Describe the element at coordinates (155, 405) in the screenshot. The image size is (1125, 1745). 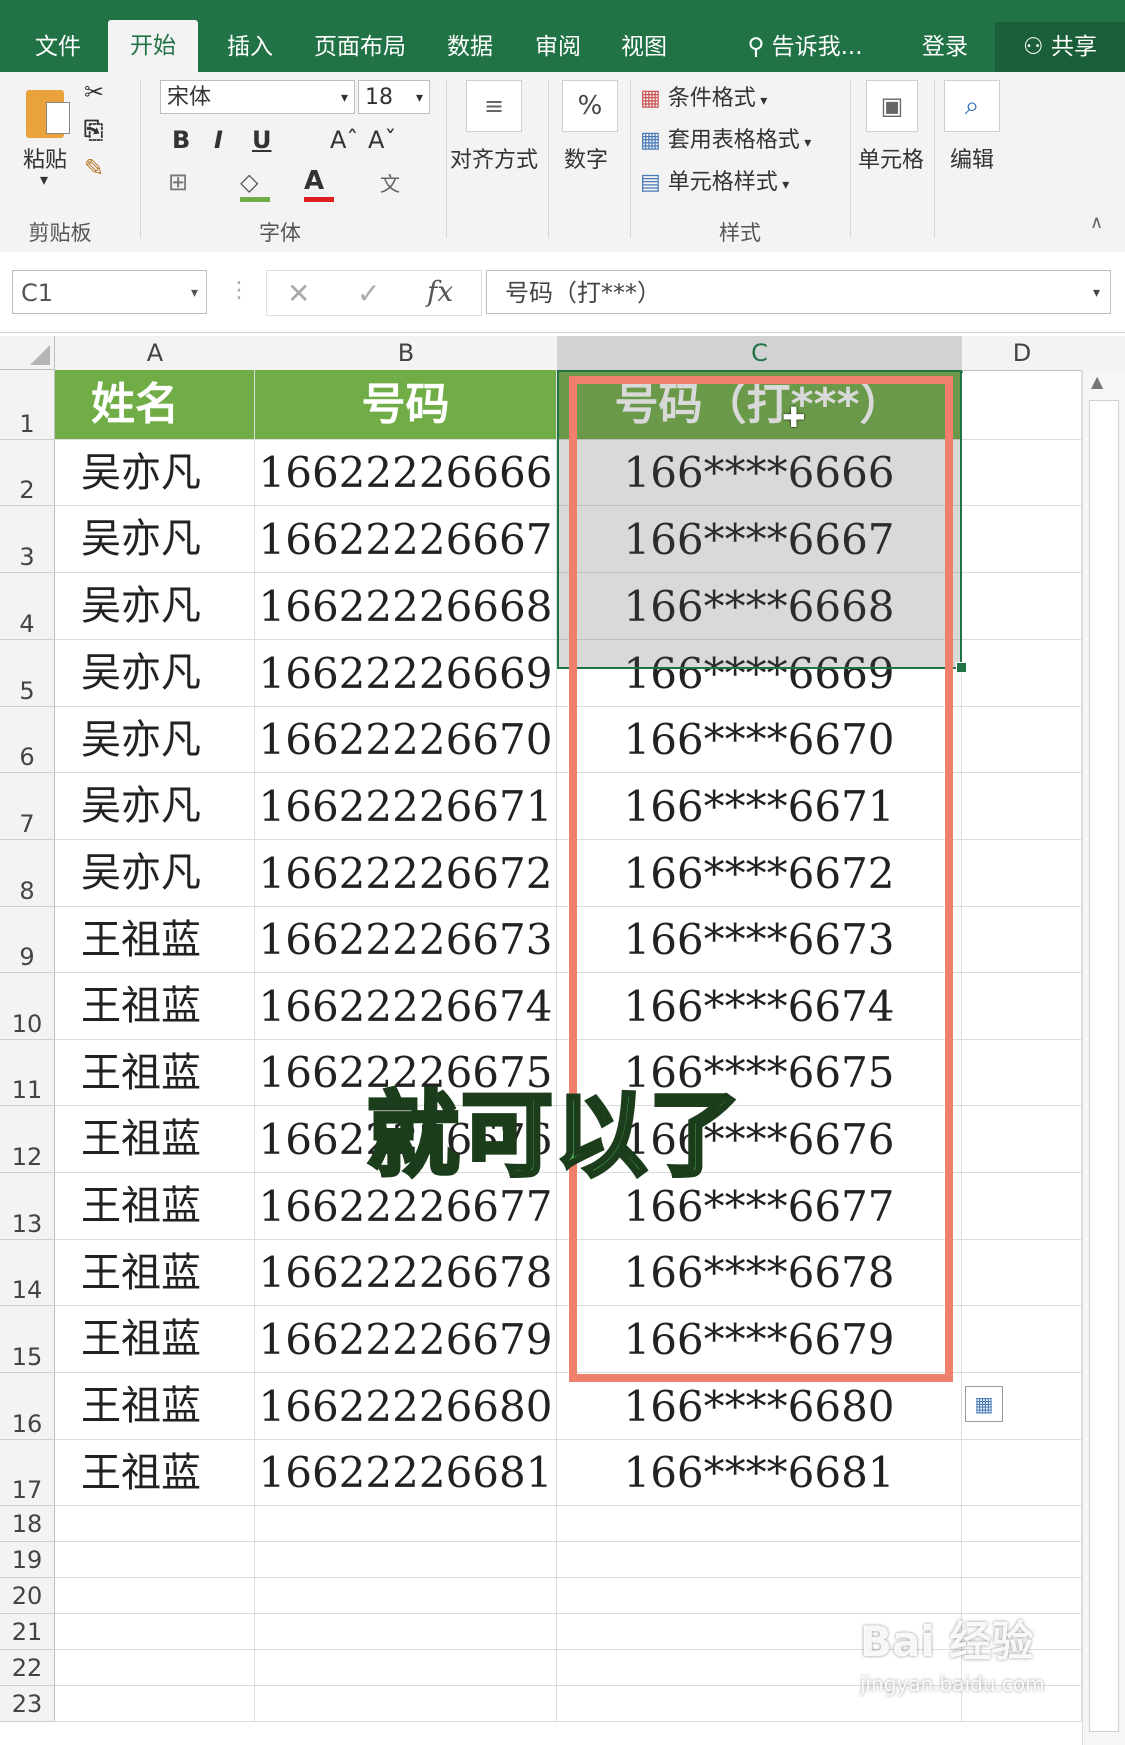
I see `header-cell: 姓名` at that location.